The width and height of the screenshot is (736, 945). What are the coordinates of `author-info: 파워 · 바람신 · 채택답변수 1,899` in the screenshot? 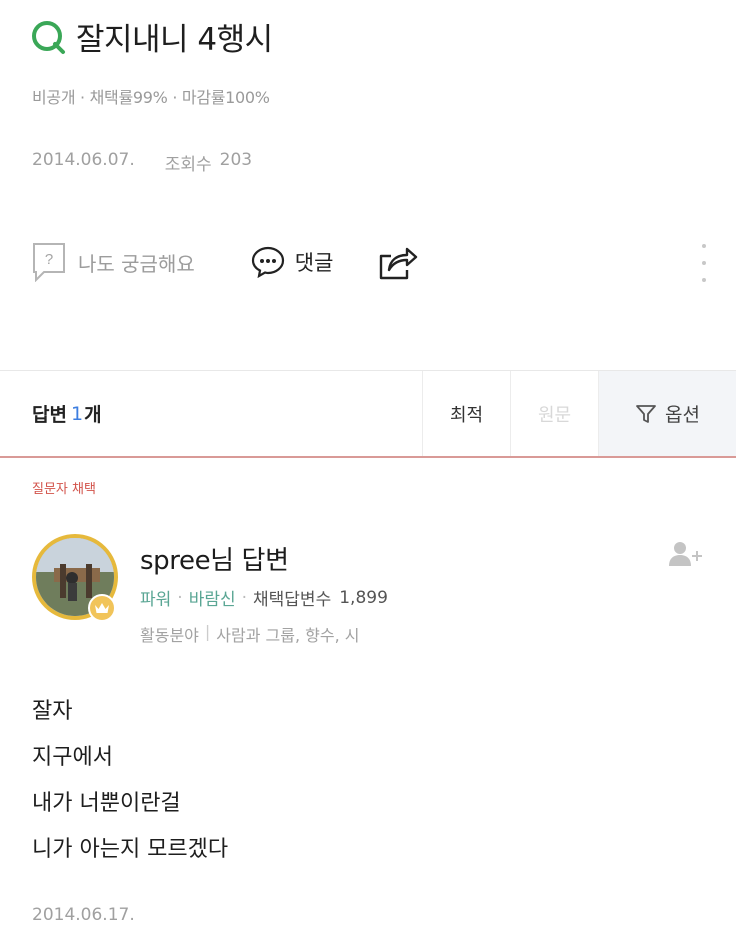 It's located at (264, 598).